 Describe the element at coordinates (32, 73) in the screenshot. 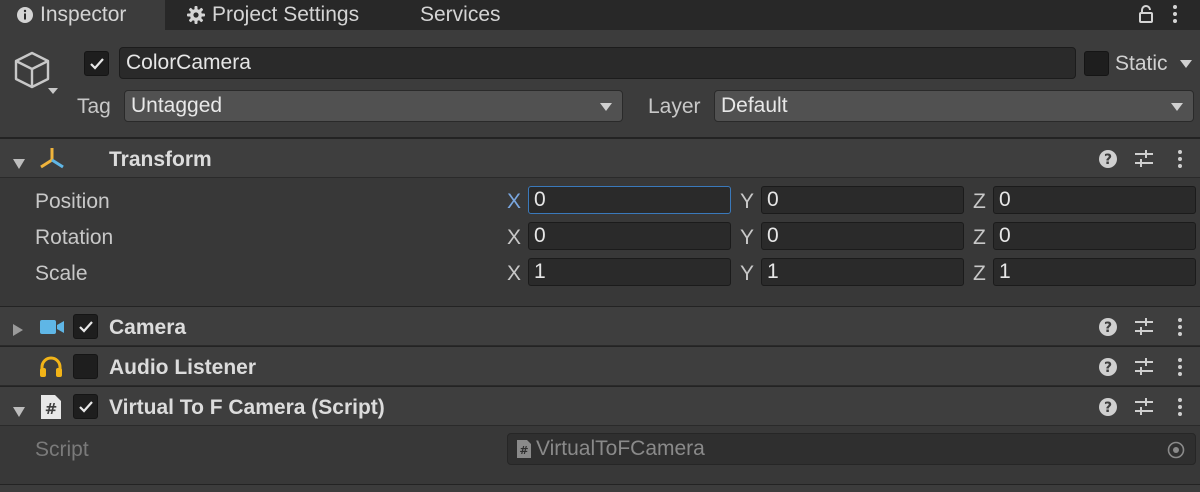

I see `gameobject-cube-icon` at that location.